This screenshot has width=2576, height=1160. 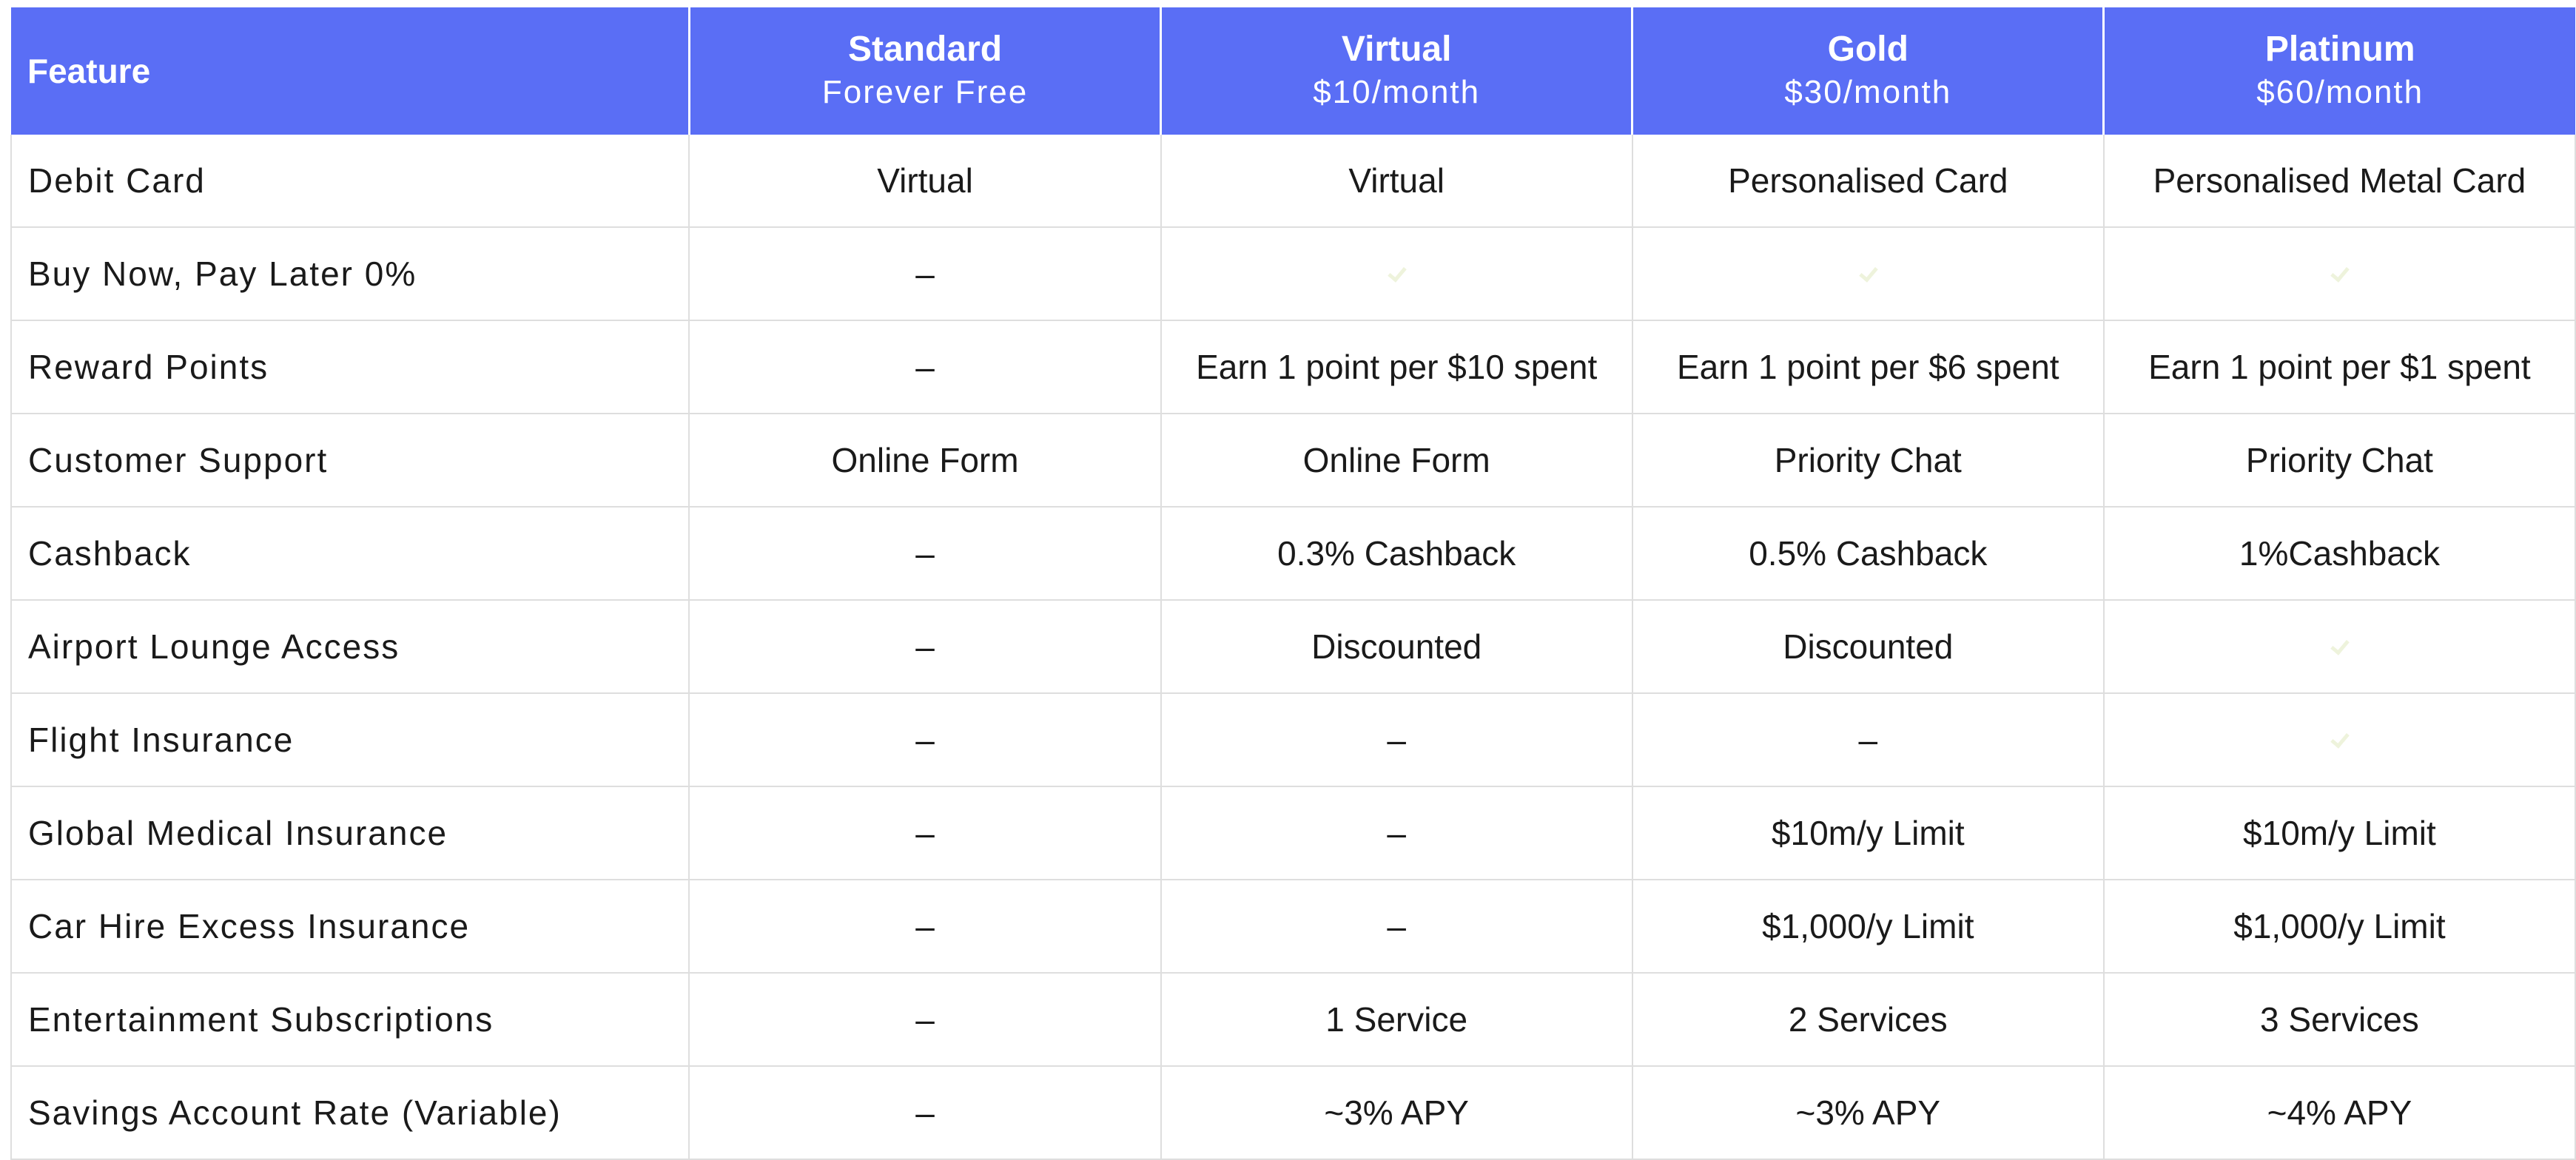 I want to click on plan-value-cell-platinum: $10m/y Limit, so click(x=2339, y=833).